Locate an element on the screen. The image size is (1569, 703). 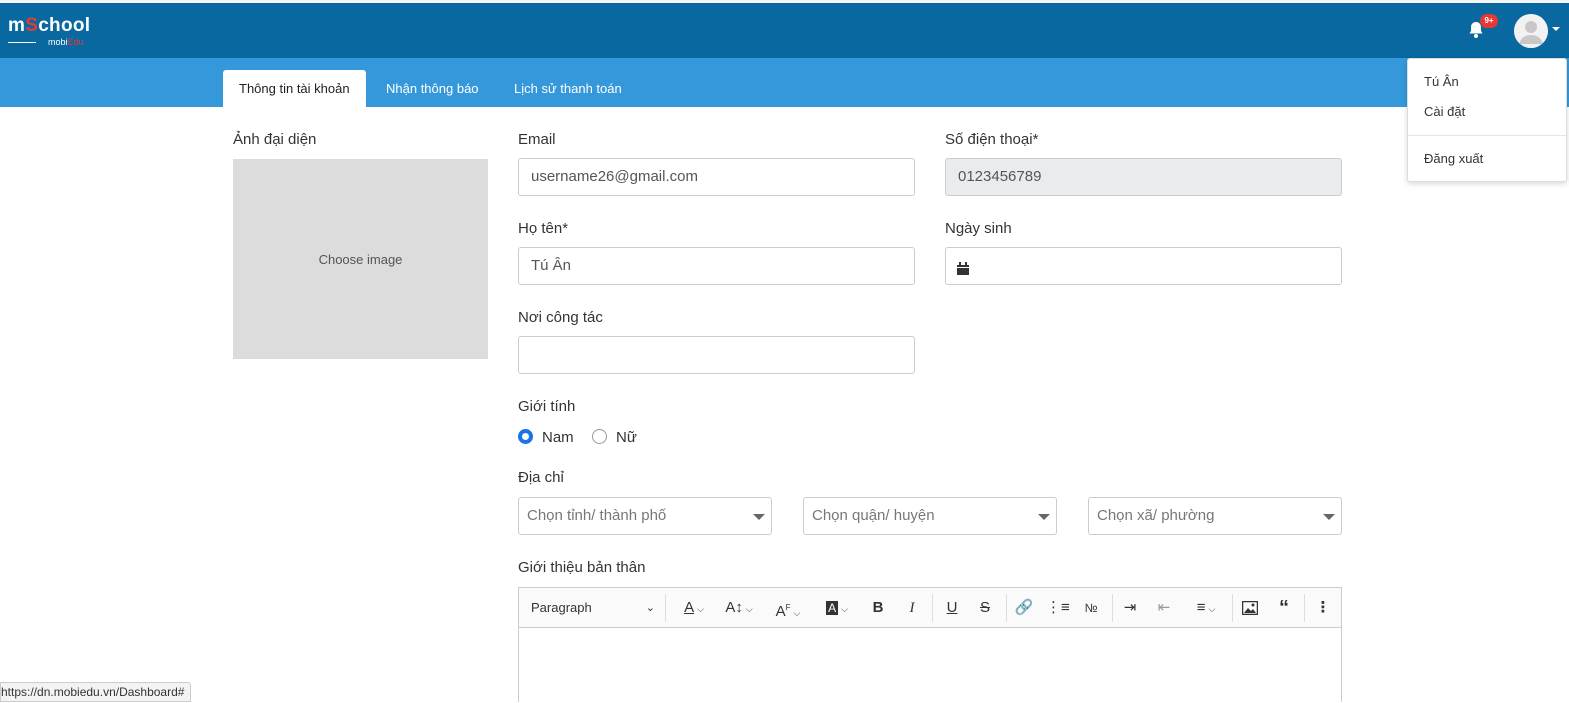
dob-label: Ngày sinh is located at coordinates (978, 228).